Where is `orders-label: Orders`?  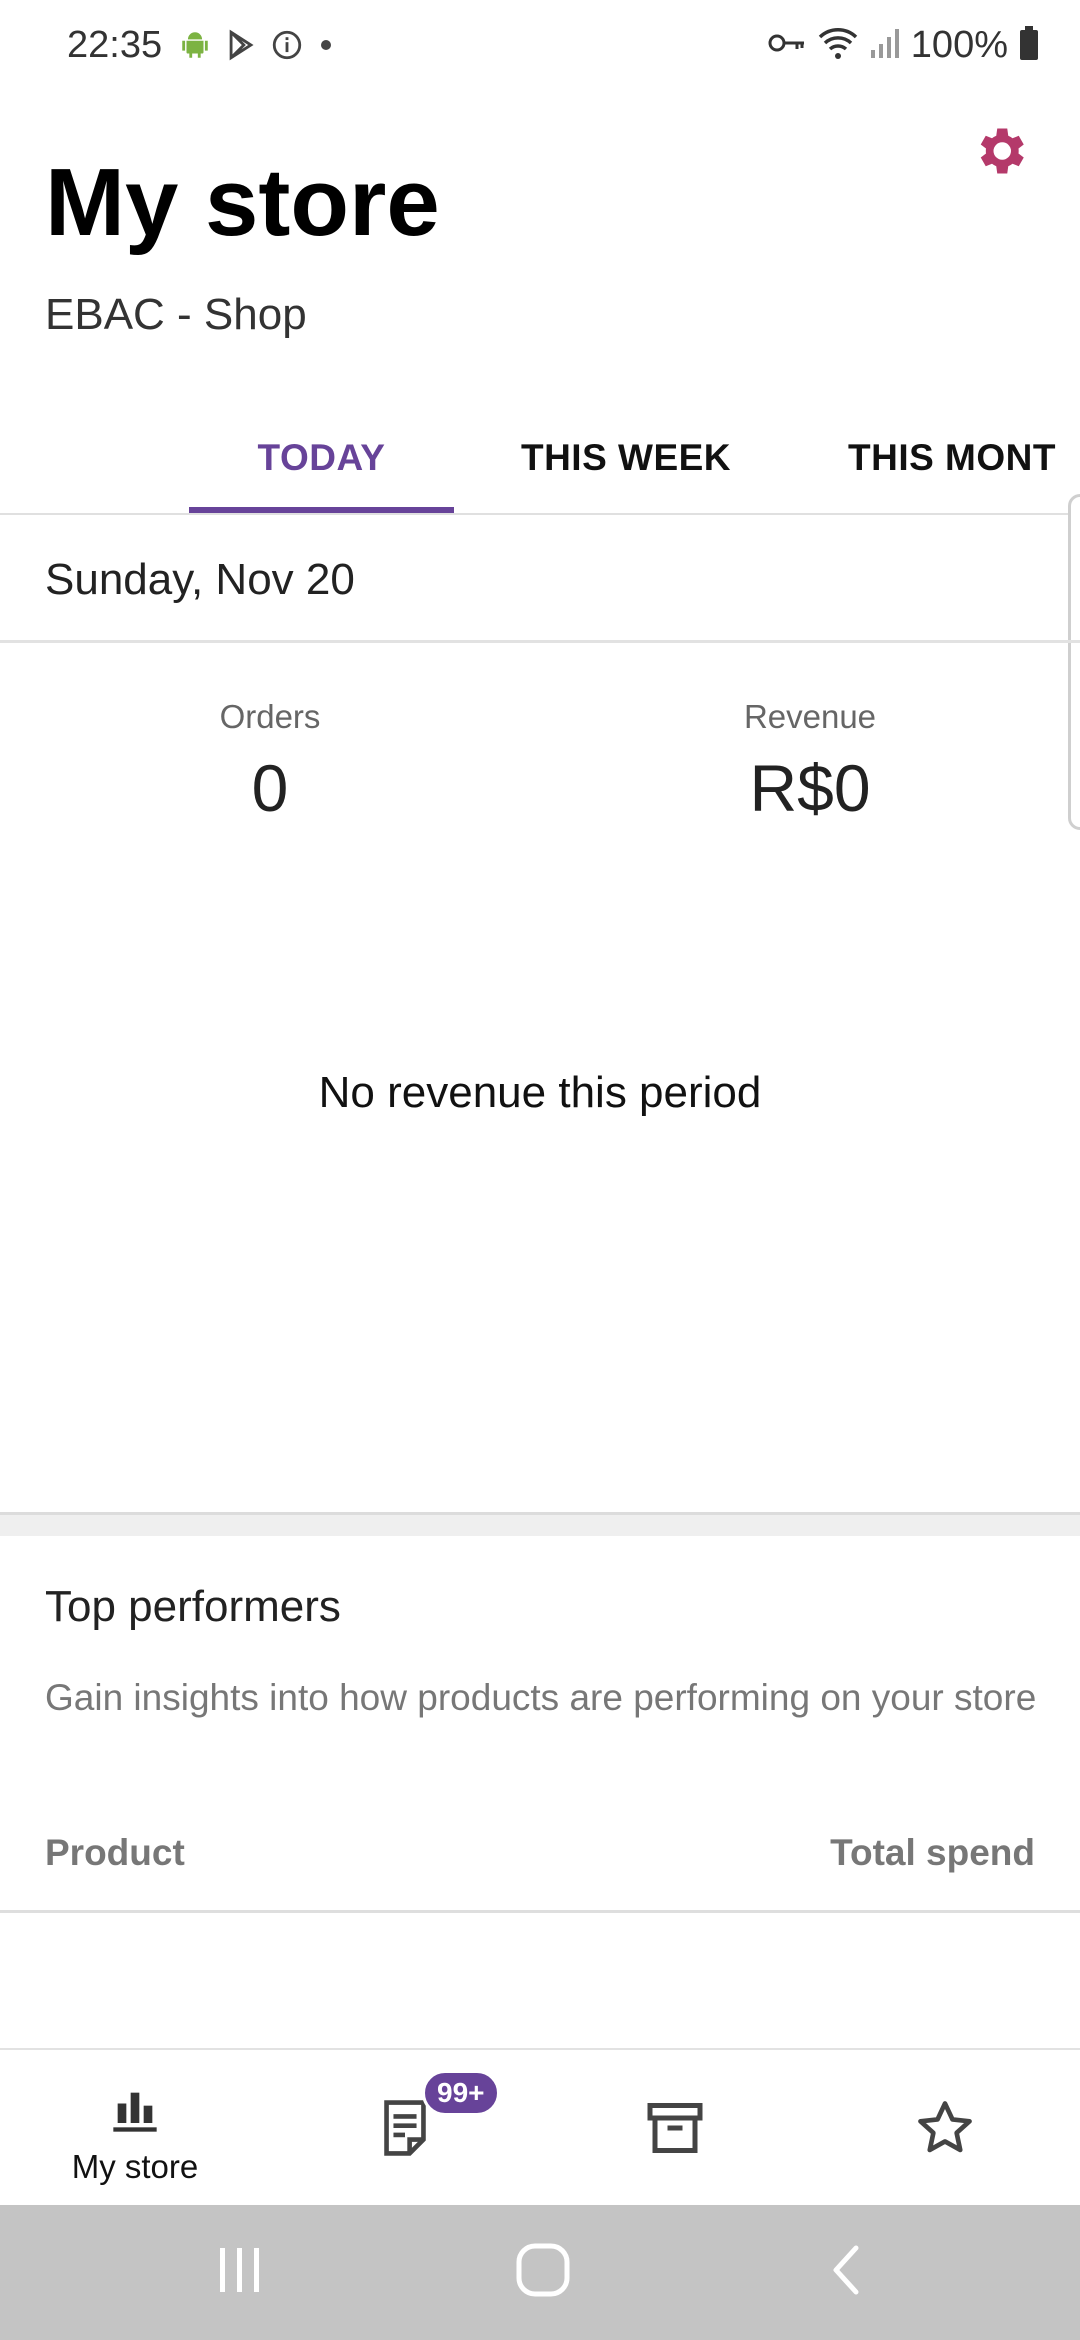
orders-label: Orders is located at coordinates (270, 716).